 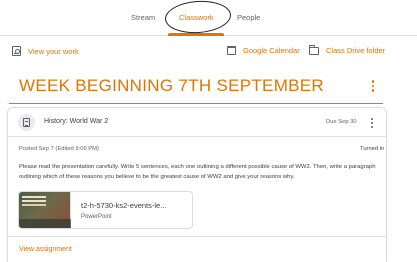 I want to click on tab-people: People, so click(x=248, y=17).